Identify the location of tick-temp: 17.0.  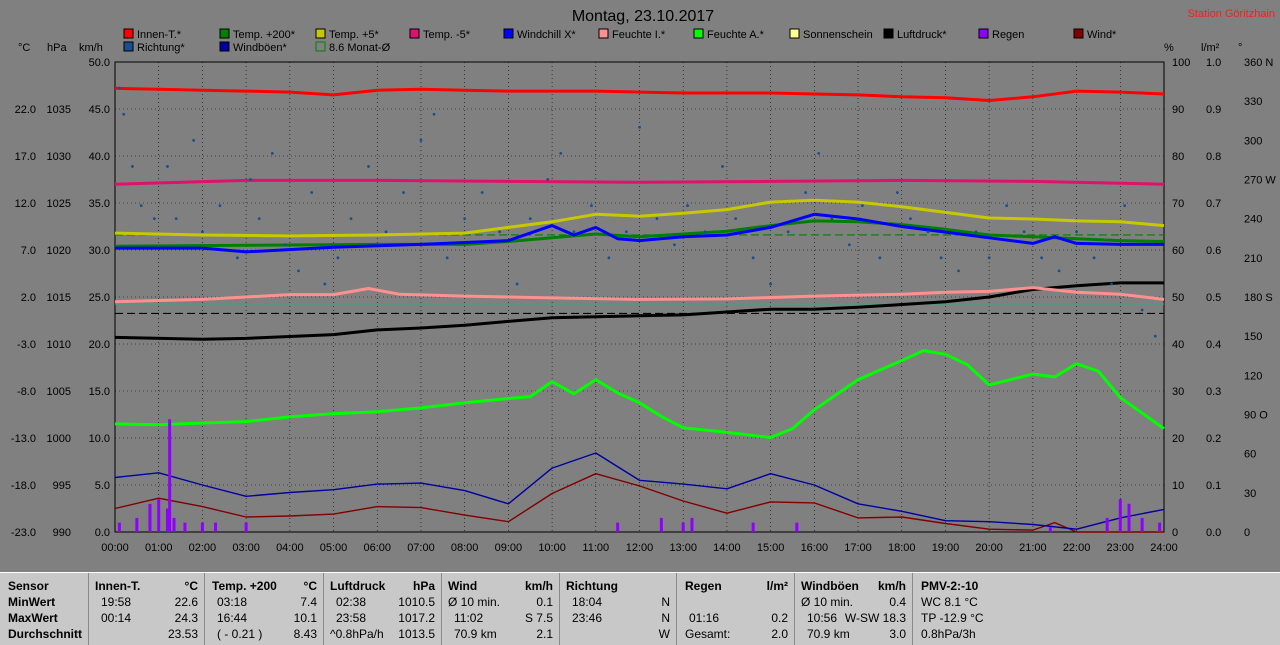
(25, 157).